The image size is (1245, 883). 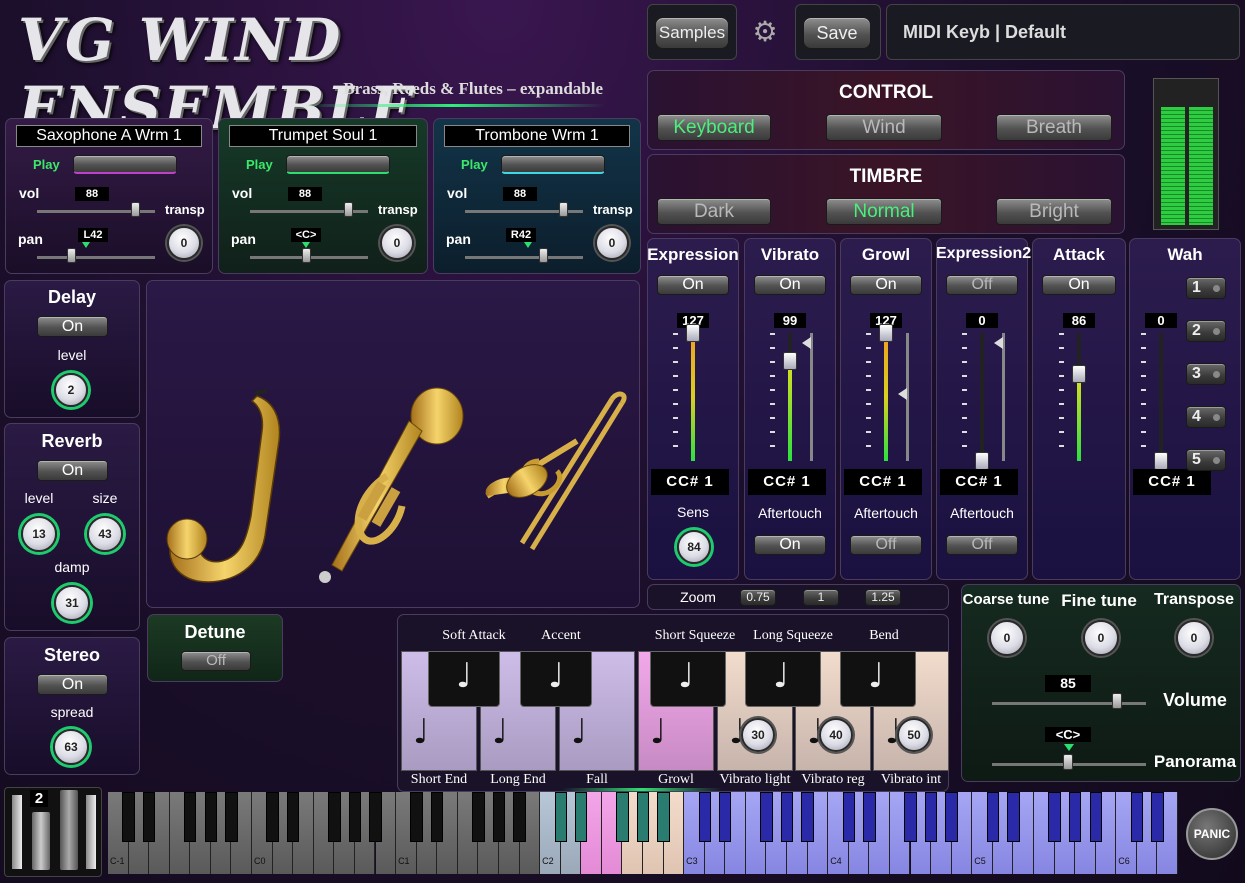 I want to click on timbre-normal-button: Normal, so click(x=884, y=211).